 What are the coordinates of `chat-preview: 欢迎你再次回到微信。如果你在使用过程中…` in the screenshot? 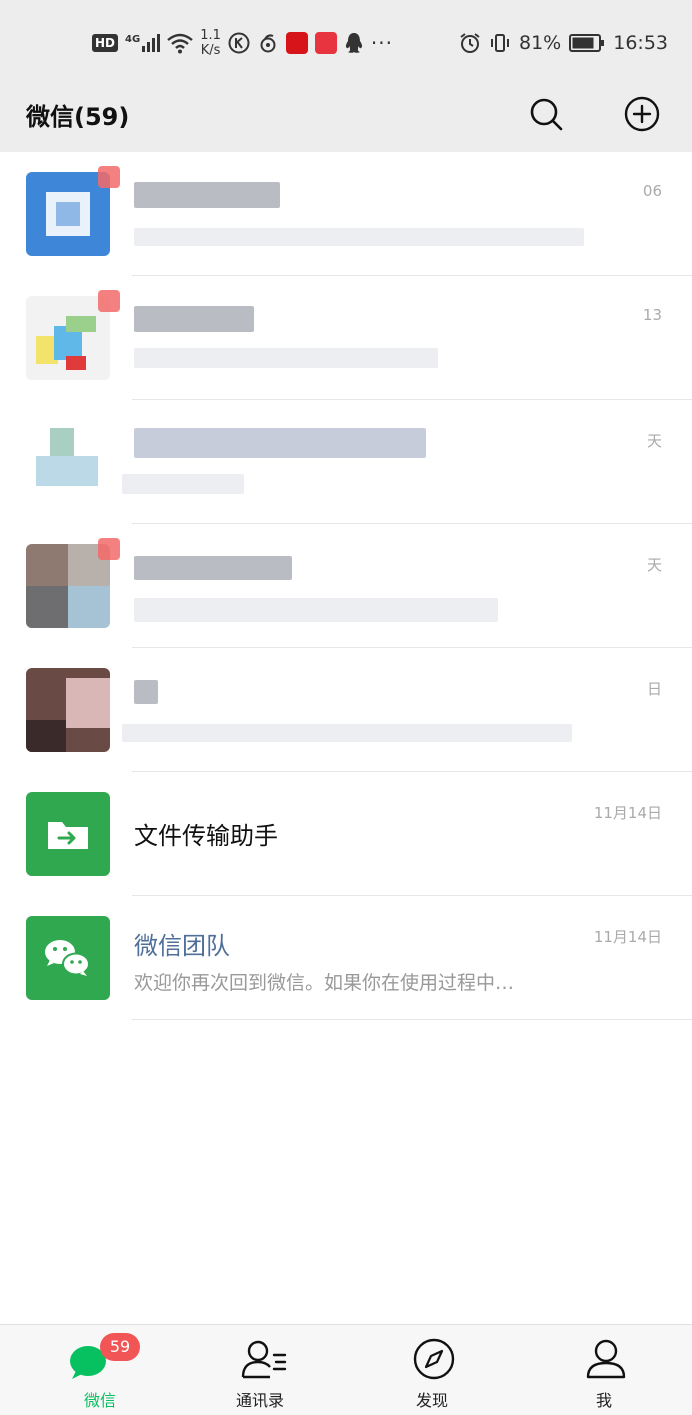 It's located at (324, 983).